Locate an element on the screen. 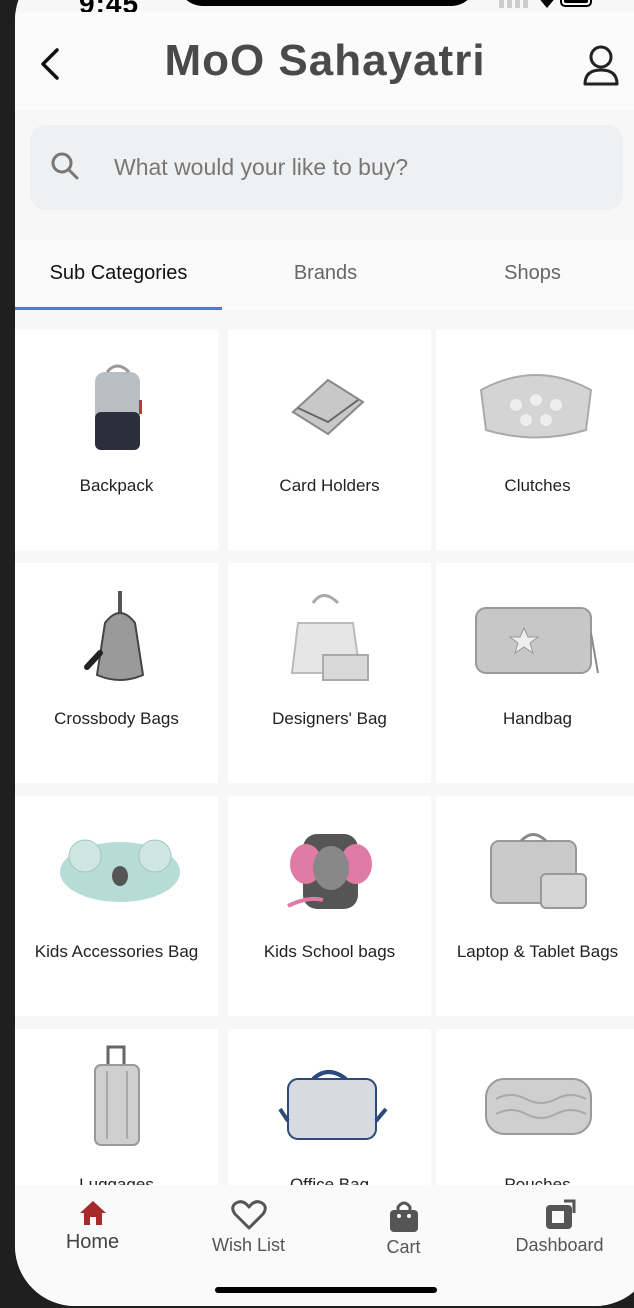 This screenshot has height=1308, width=634. tab-brands: Brands is located at coordinates (325, 275).